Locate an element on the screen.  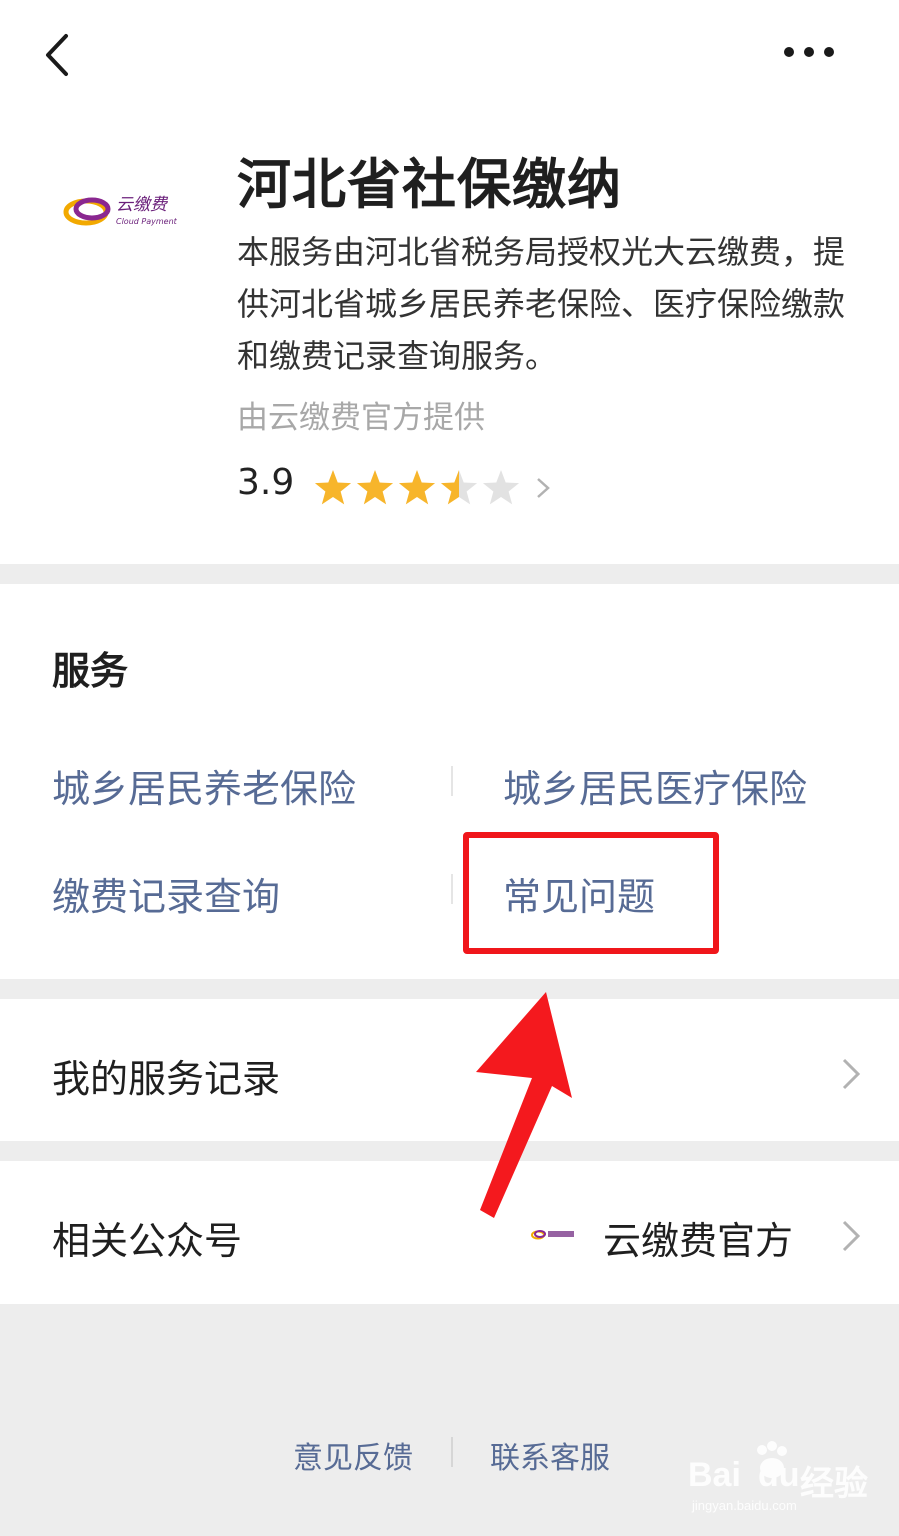
footer-divider is located at coordinates (452, 1452).